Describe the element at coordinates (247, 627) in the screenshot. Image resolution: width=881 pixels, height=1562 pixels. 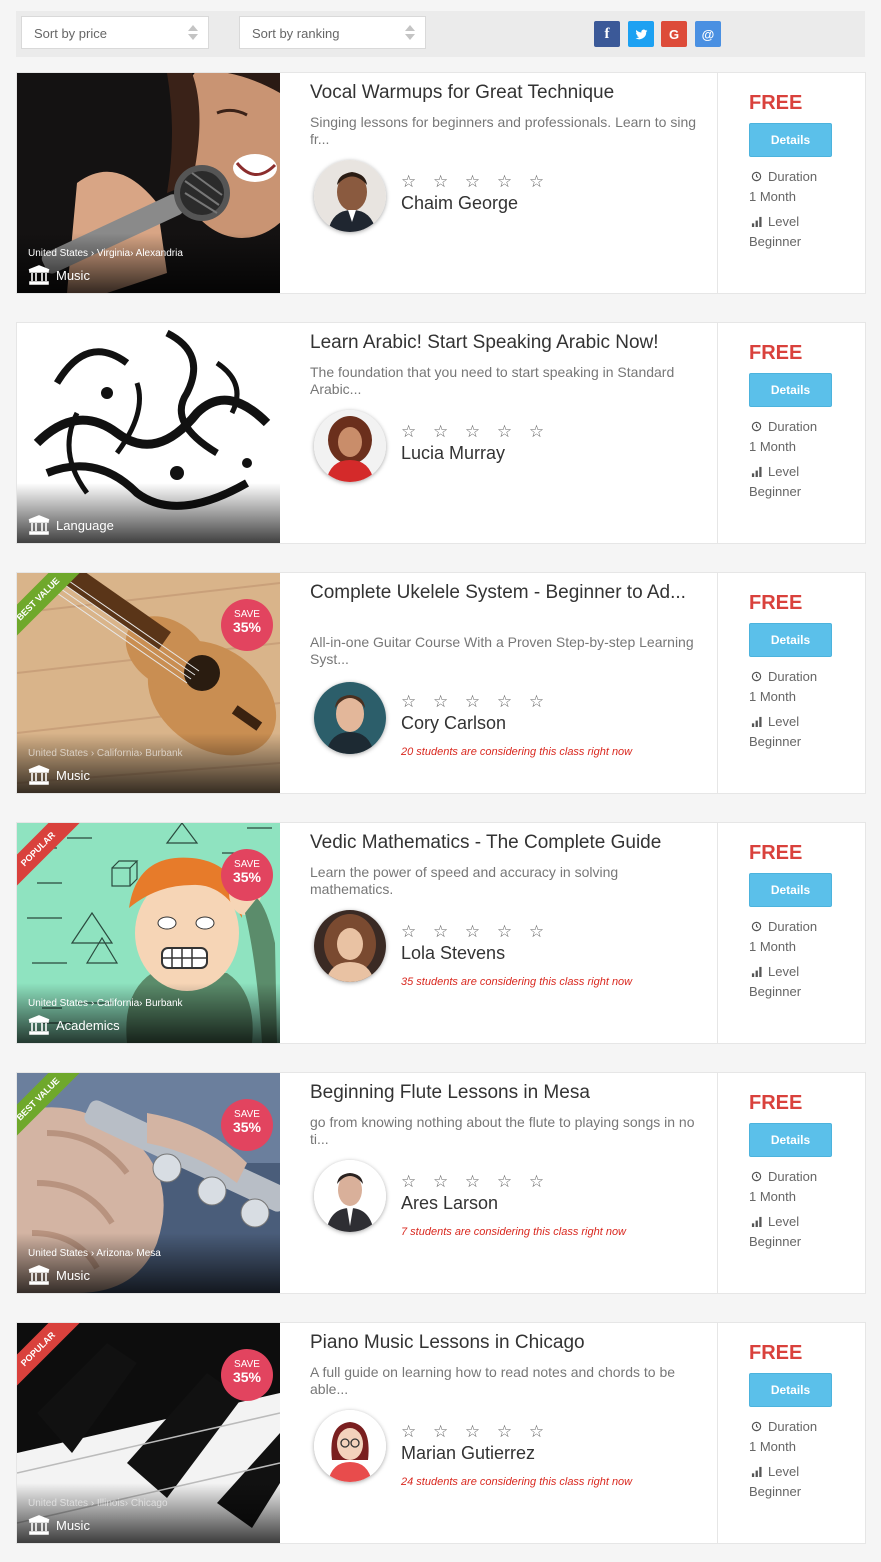
I see `discount-value: 35%` at that location.